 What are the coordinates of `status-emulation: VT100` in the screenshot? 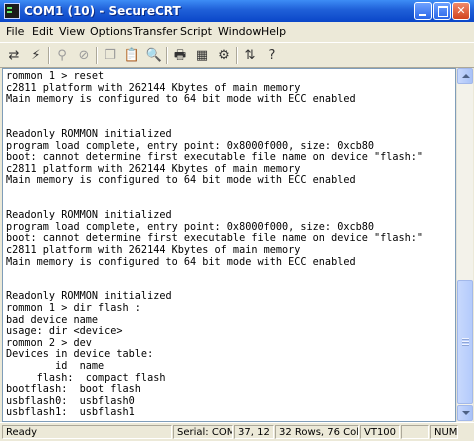 It's located at (380, 432).